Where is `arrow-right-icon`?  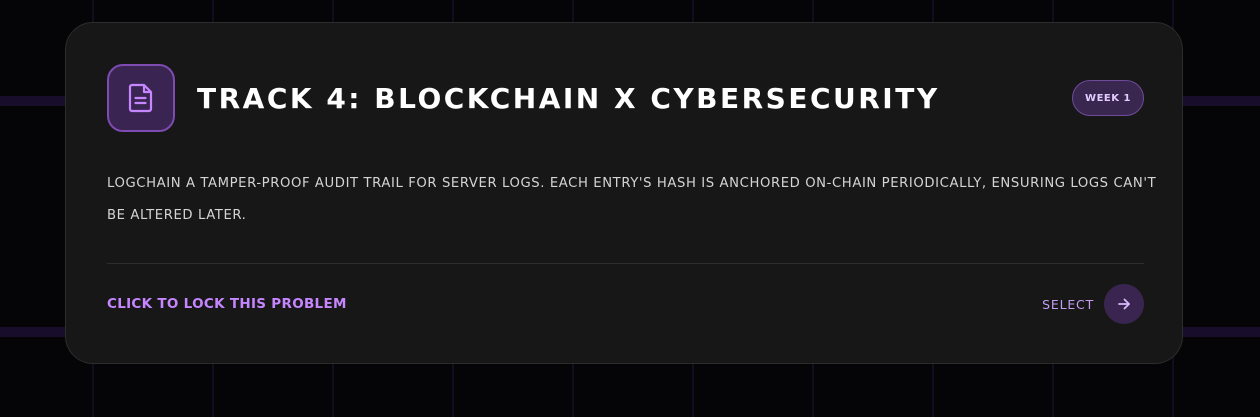
arrow-right-icon is located at coordinates (1124, 304).